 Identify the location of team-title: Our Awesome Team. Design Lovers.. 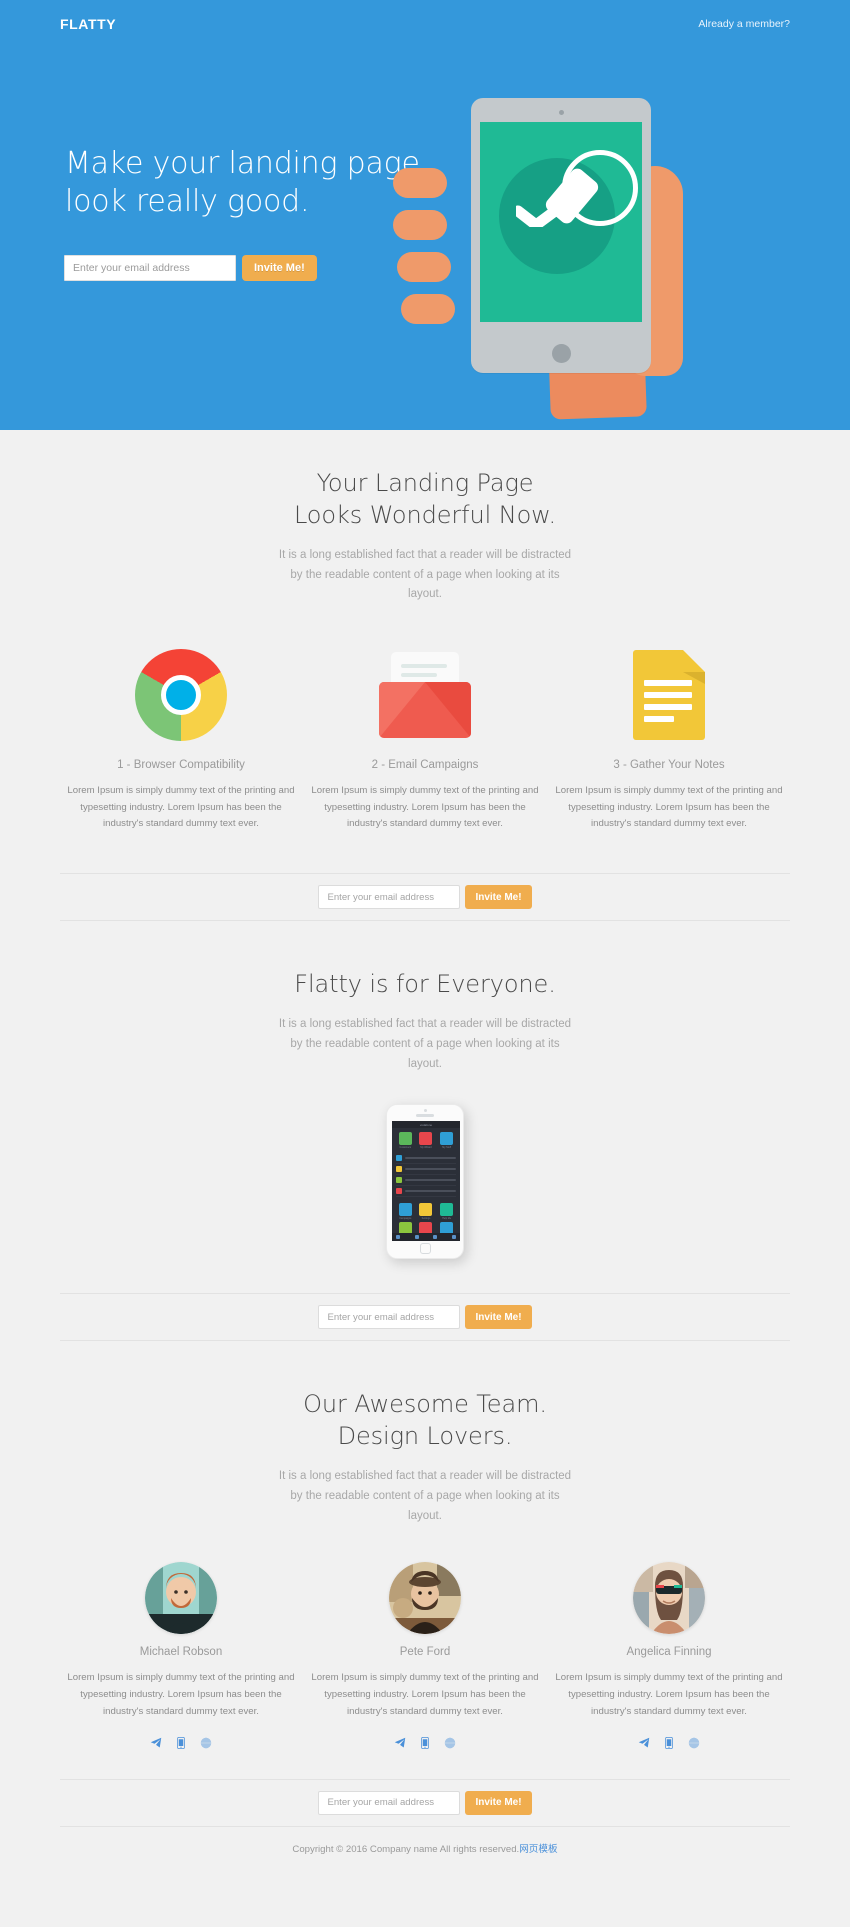
(425, 1421).